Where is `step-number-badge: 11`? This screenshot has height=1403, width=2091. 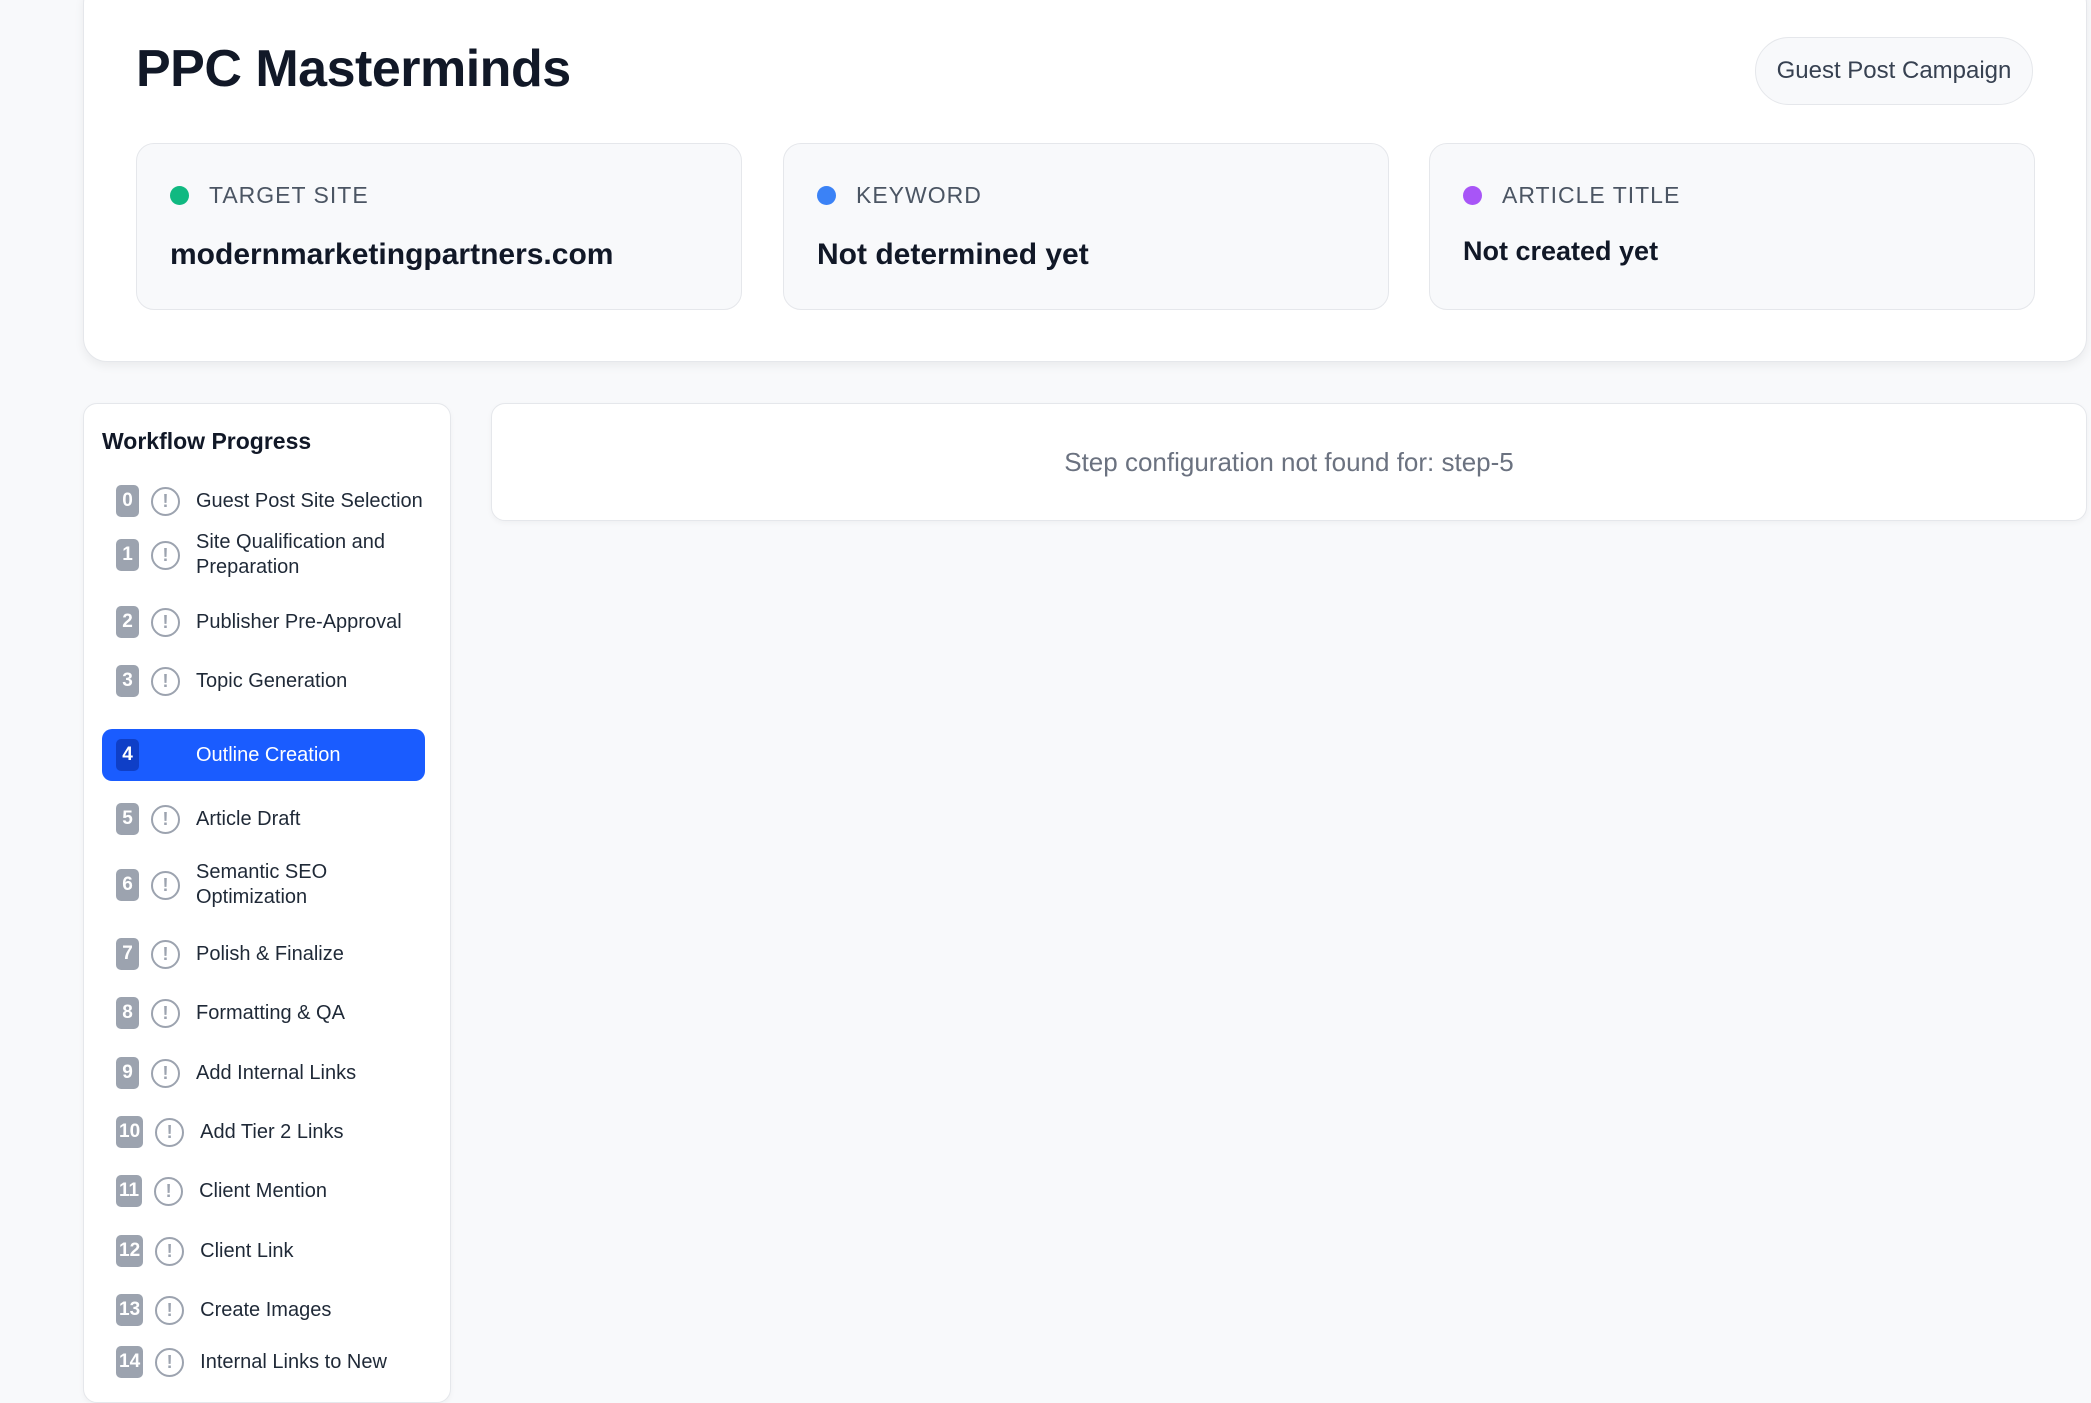 step-number-badge: 11 is located at coordinates (129, 1191).